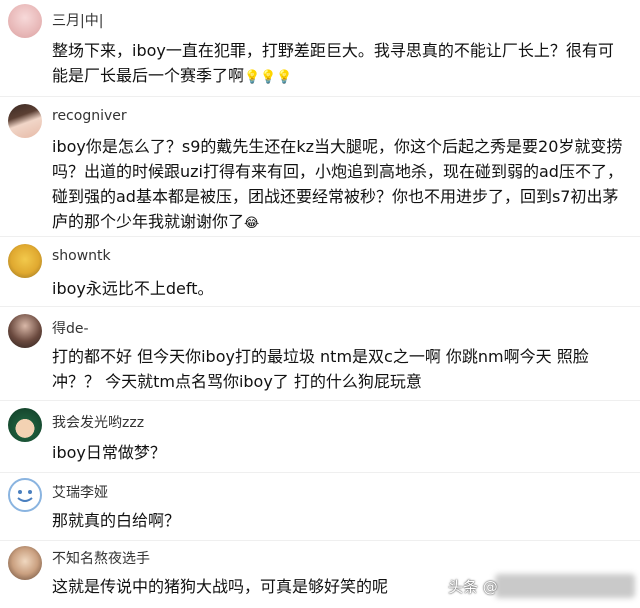  I want to click on comment-username: 得de-, so click(70, 328).